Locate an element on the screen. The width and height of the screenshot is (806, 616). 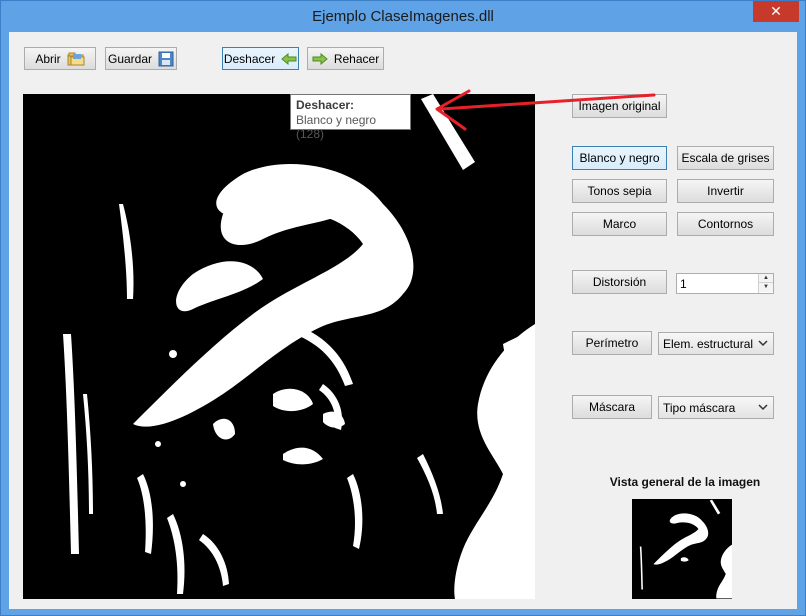
distortion-stepper: 1 ▲ ▼ is located at coordinates (725, 283).